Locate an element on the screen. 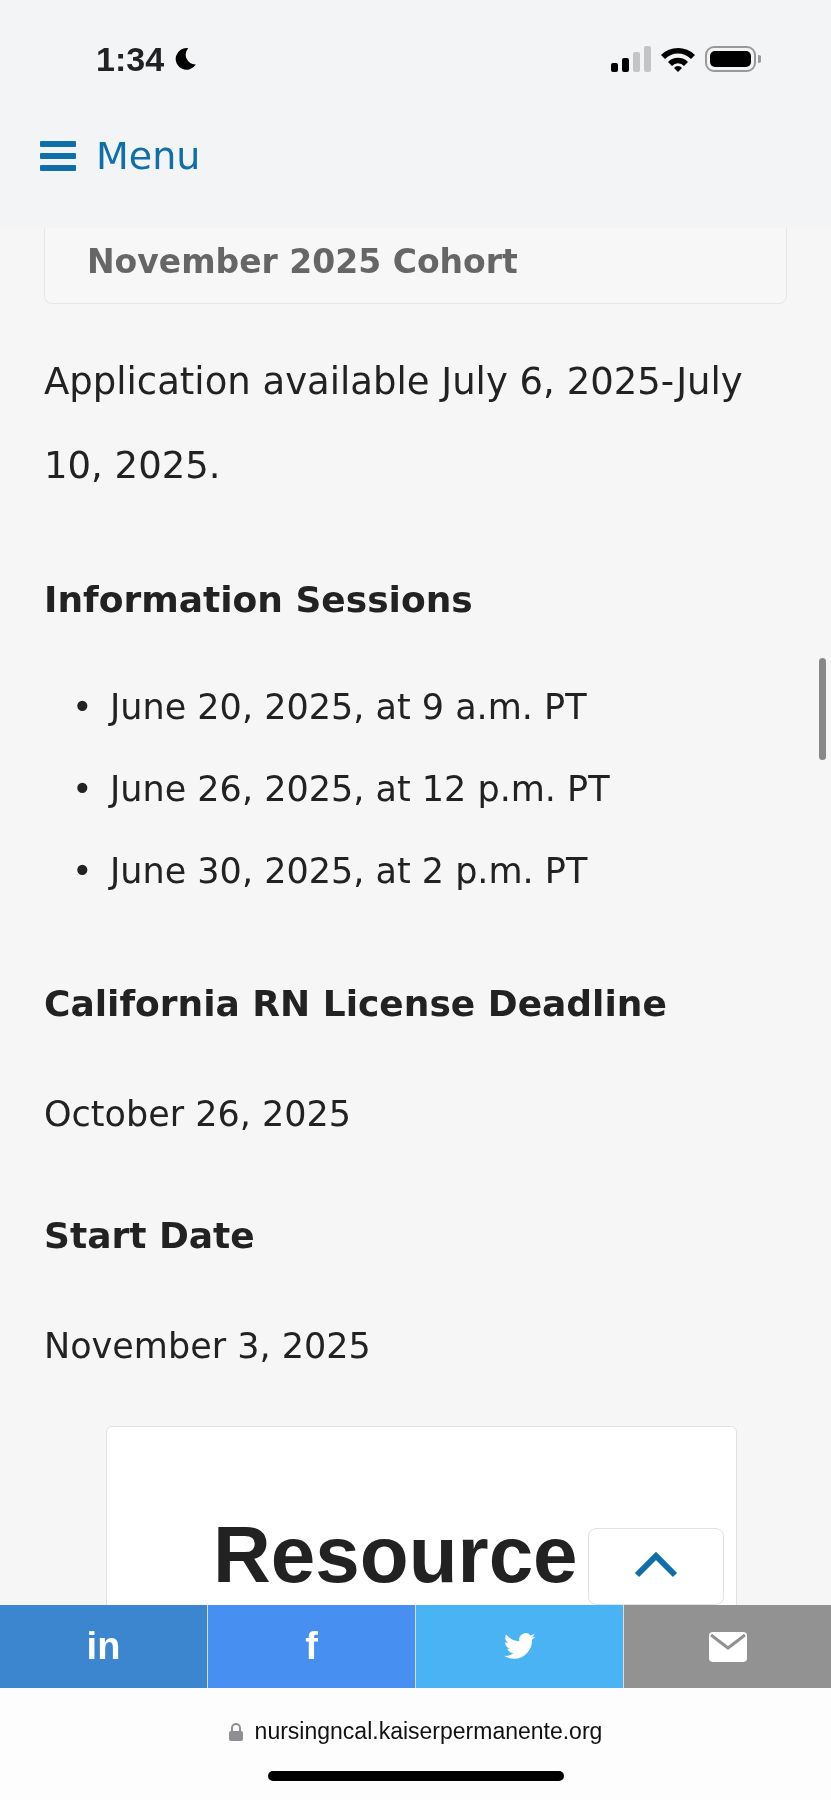 This screenshot has width=831, height=1800. application-text: Application available July 6, 2025-July 10, 2025. is located at coordinates (394, 424).